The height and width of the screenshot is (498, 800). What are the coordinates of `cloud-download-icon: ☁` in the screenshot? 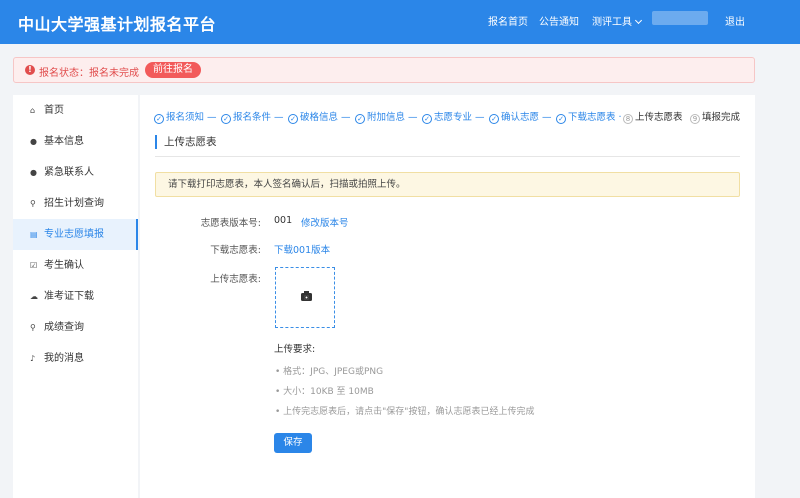 It's located at (34, 296).